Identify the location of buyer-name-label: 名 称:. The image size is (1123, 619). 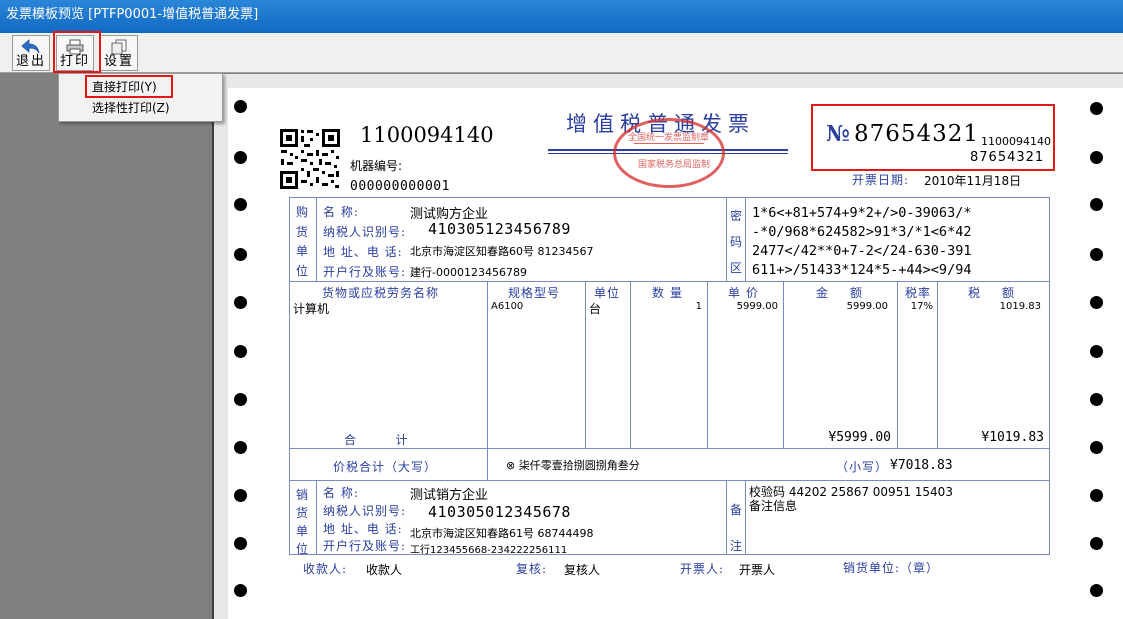
(341, 212).